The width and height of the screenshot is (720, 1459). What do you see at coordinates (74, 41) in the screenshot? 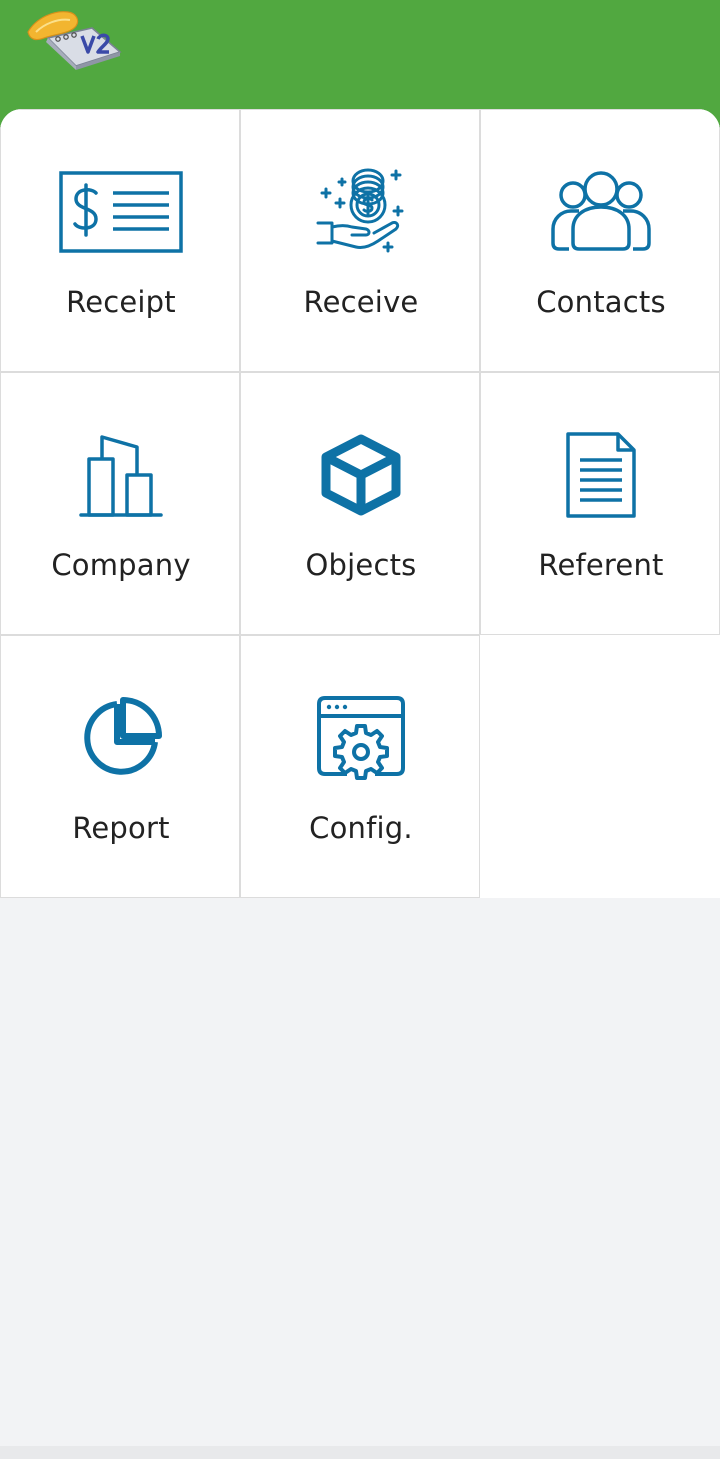
I see `app-logo-icon` at bounding box center [74, 41].